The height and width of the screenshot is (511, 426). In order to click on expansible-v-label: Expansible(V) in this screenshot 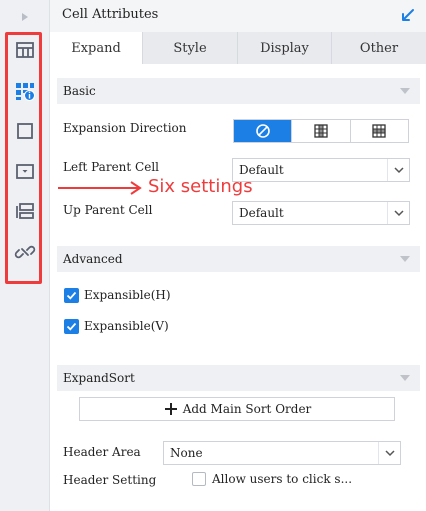, I will do `click(126, 326)`.